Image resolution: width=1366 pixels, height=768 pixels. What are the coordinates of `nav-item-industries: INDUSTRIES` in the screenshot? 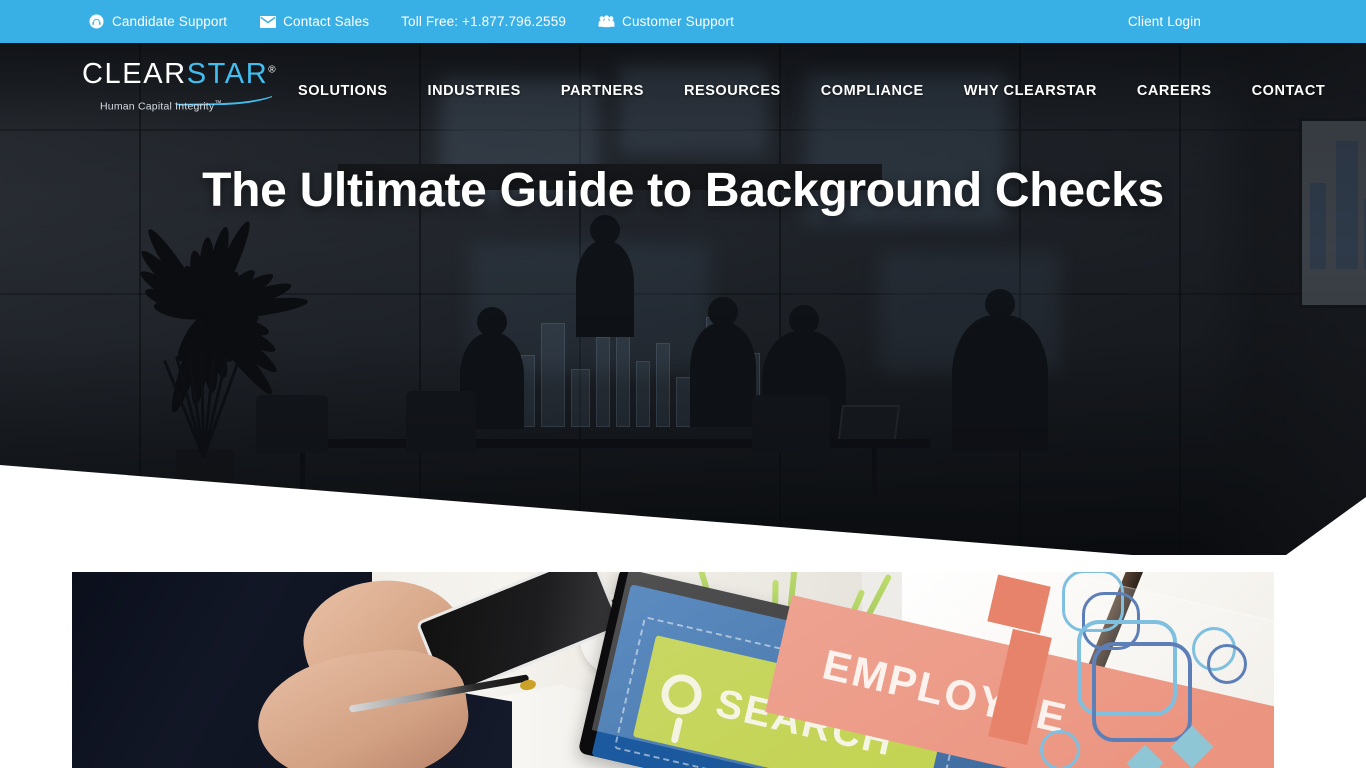 It's located at (474, 91).